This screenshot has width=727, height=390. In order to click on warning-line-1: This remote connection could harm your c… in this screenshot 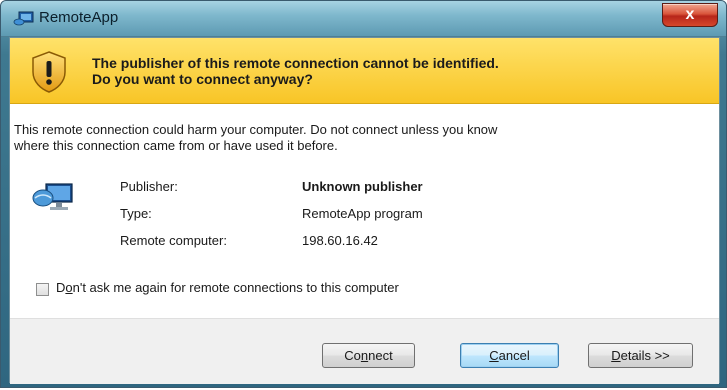, I will do `click(256, 129)`.